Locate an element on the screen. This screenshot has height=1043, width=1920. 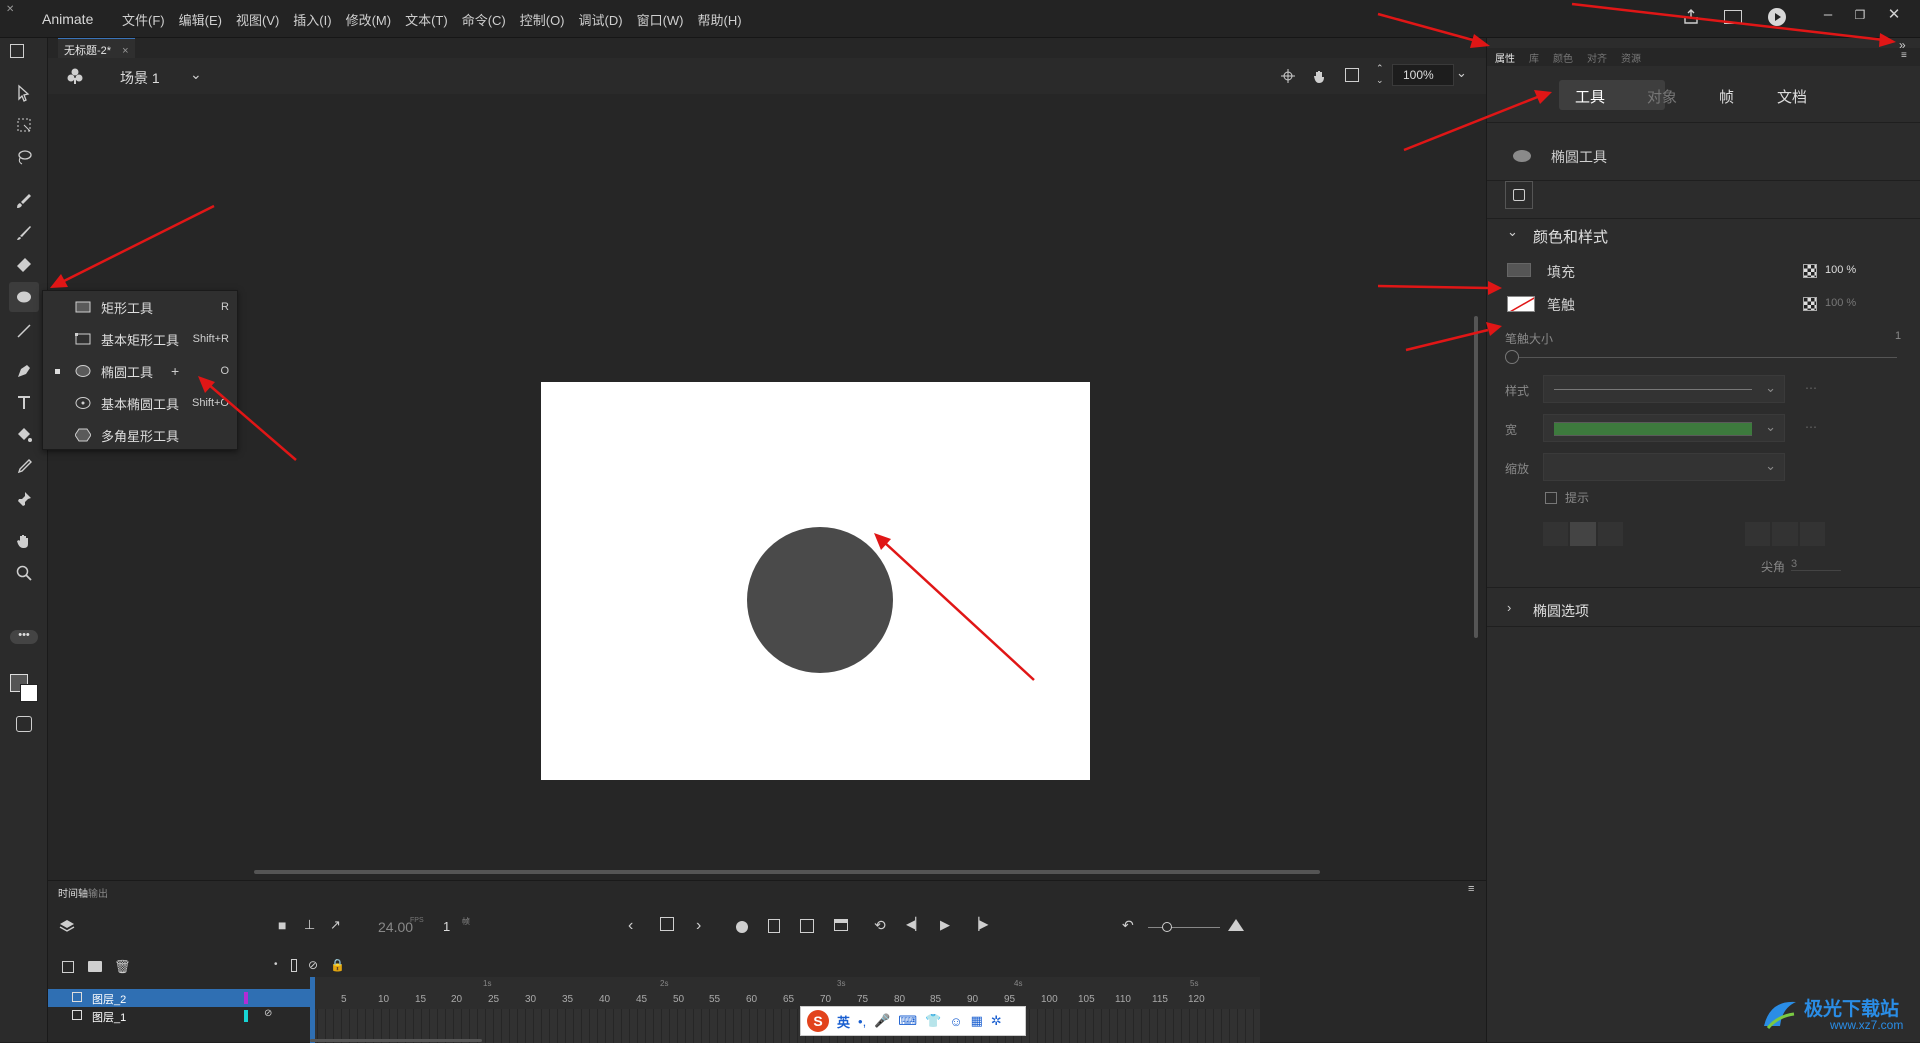
panel-tab: 库 is located at coordinates (1534, 57).